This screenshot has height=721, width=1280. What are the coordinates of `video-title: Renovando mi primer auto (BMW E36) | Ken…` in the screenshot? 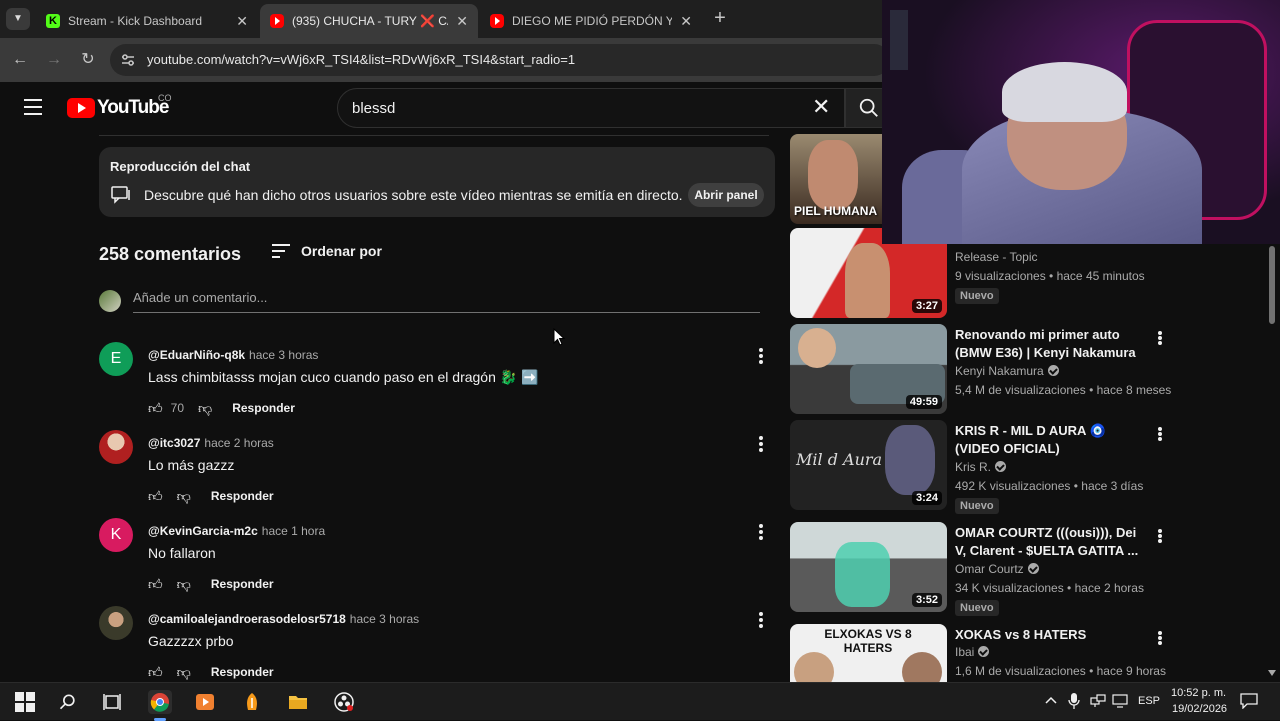 It's located at (1052, 344).